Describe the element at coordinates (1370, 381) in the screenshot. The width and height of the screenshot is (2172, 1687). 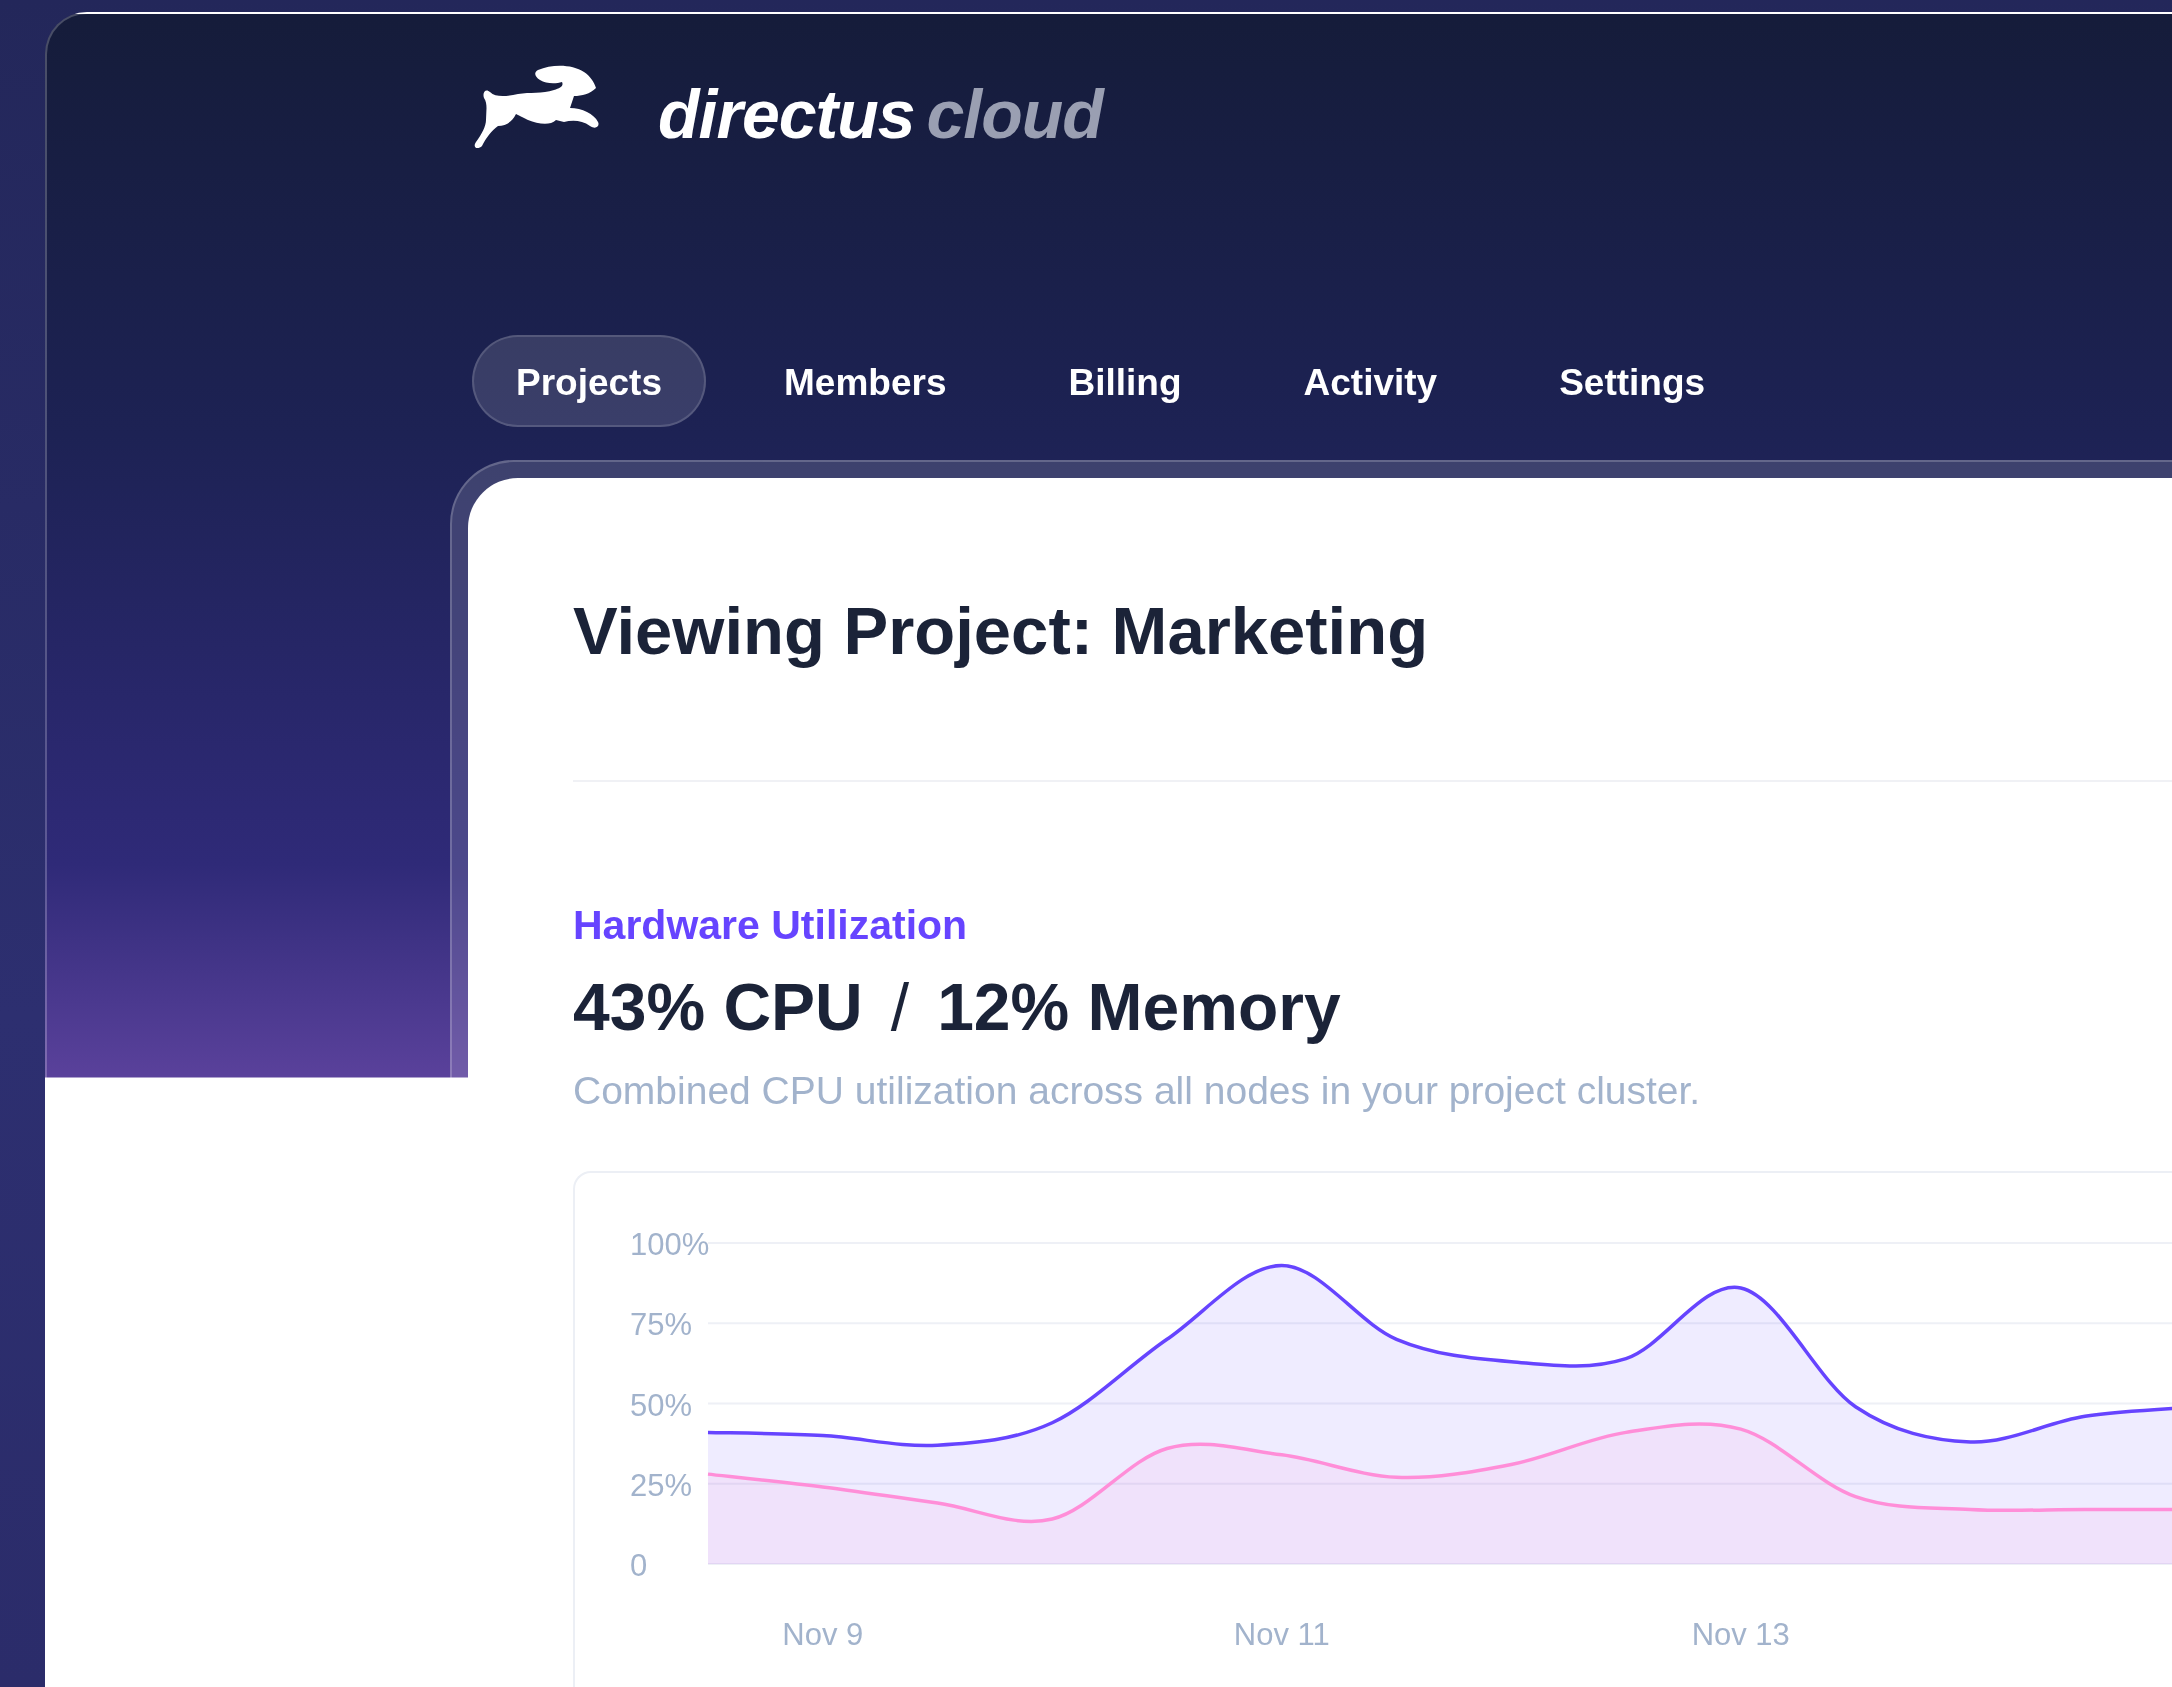
I see `nav-tab: Activity` at that location.